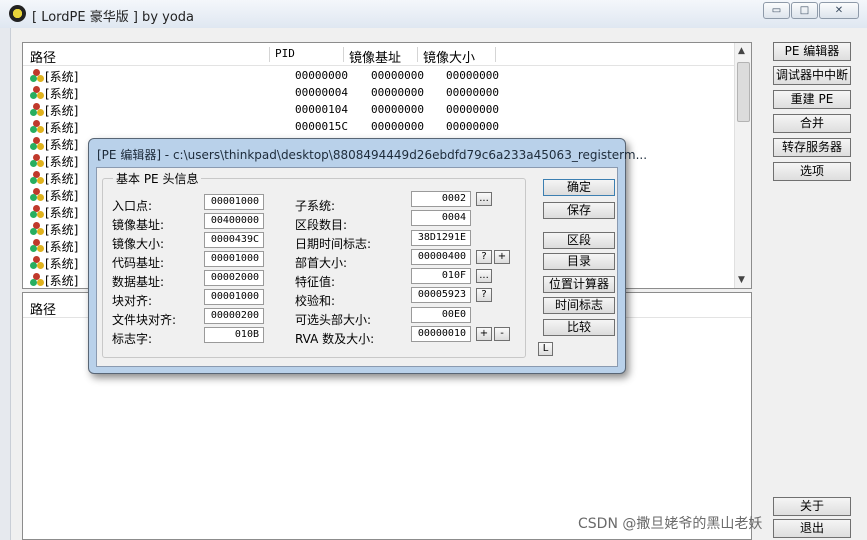 Image resolution: width=867 pixels, height=540 pixels. Describe the element at coordinates (113, 17) in the screenshot. I see `window-title: [ LordPE 豪华版 ] by yoda` at that location.